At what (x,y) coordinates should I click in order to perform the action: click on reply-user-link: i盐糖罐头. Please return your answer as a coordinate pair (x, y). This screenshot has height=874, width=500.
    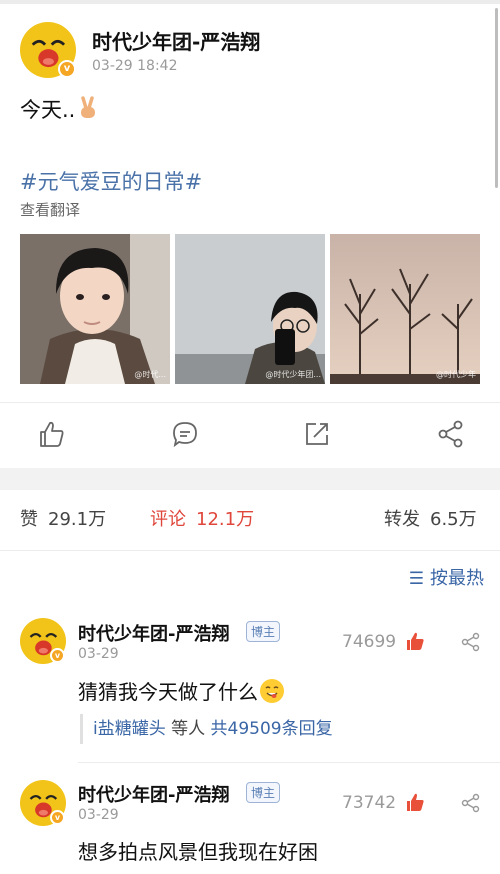
    Looking at the image, I should click on (129, 729).